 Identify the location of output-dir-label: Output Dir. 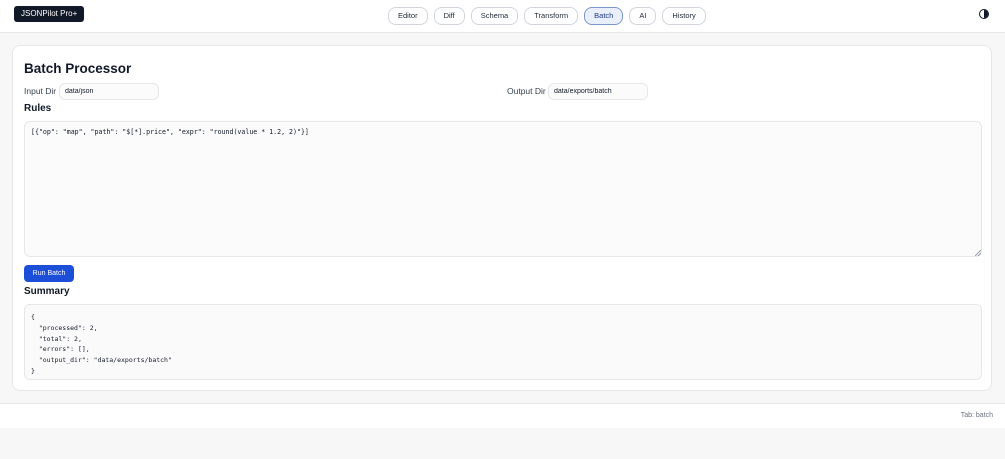
(526, 91).